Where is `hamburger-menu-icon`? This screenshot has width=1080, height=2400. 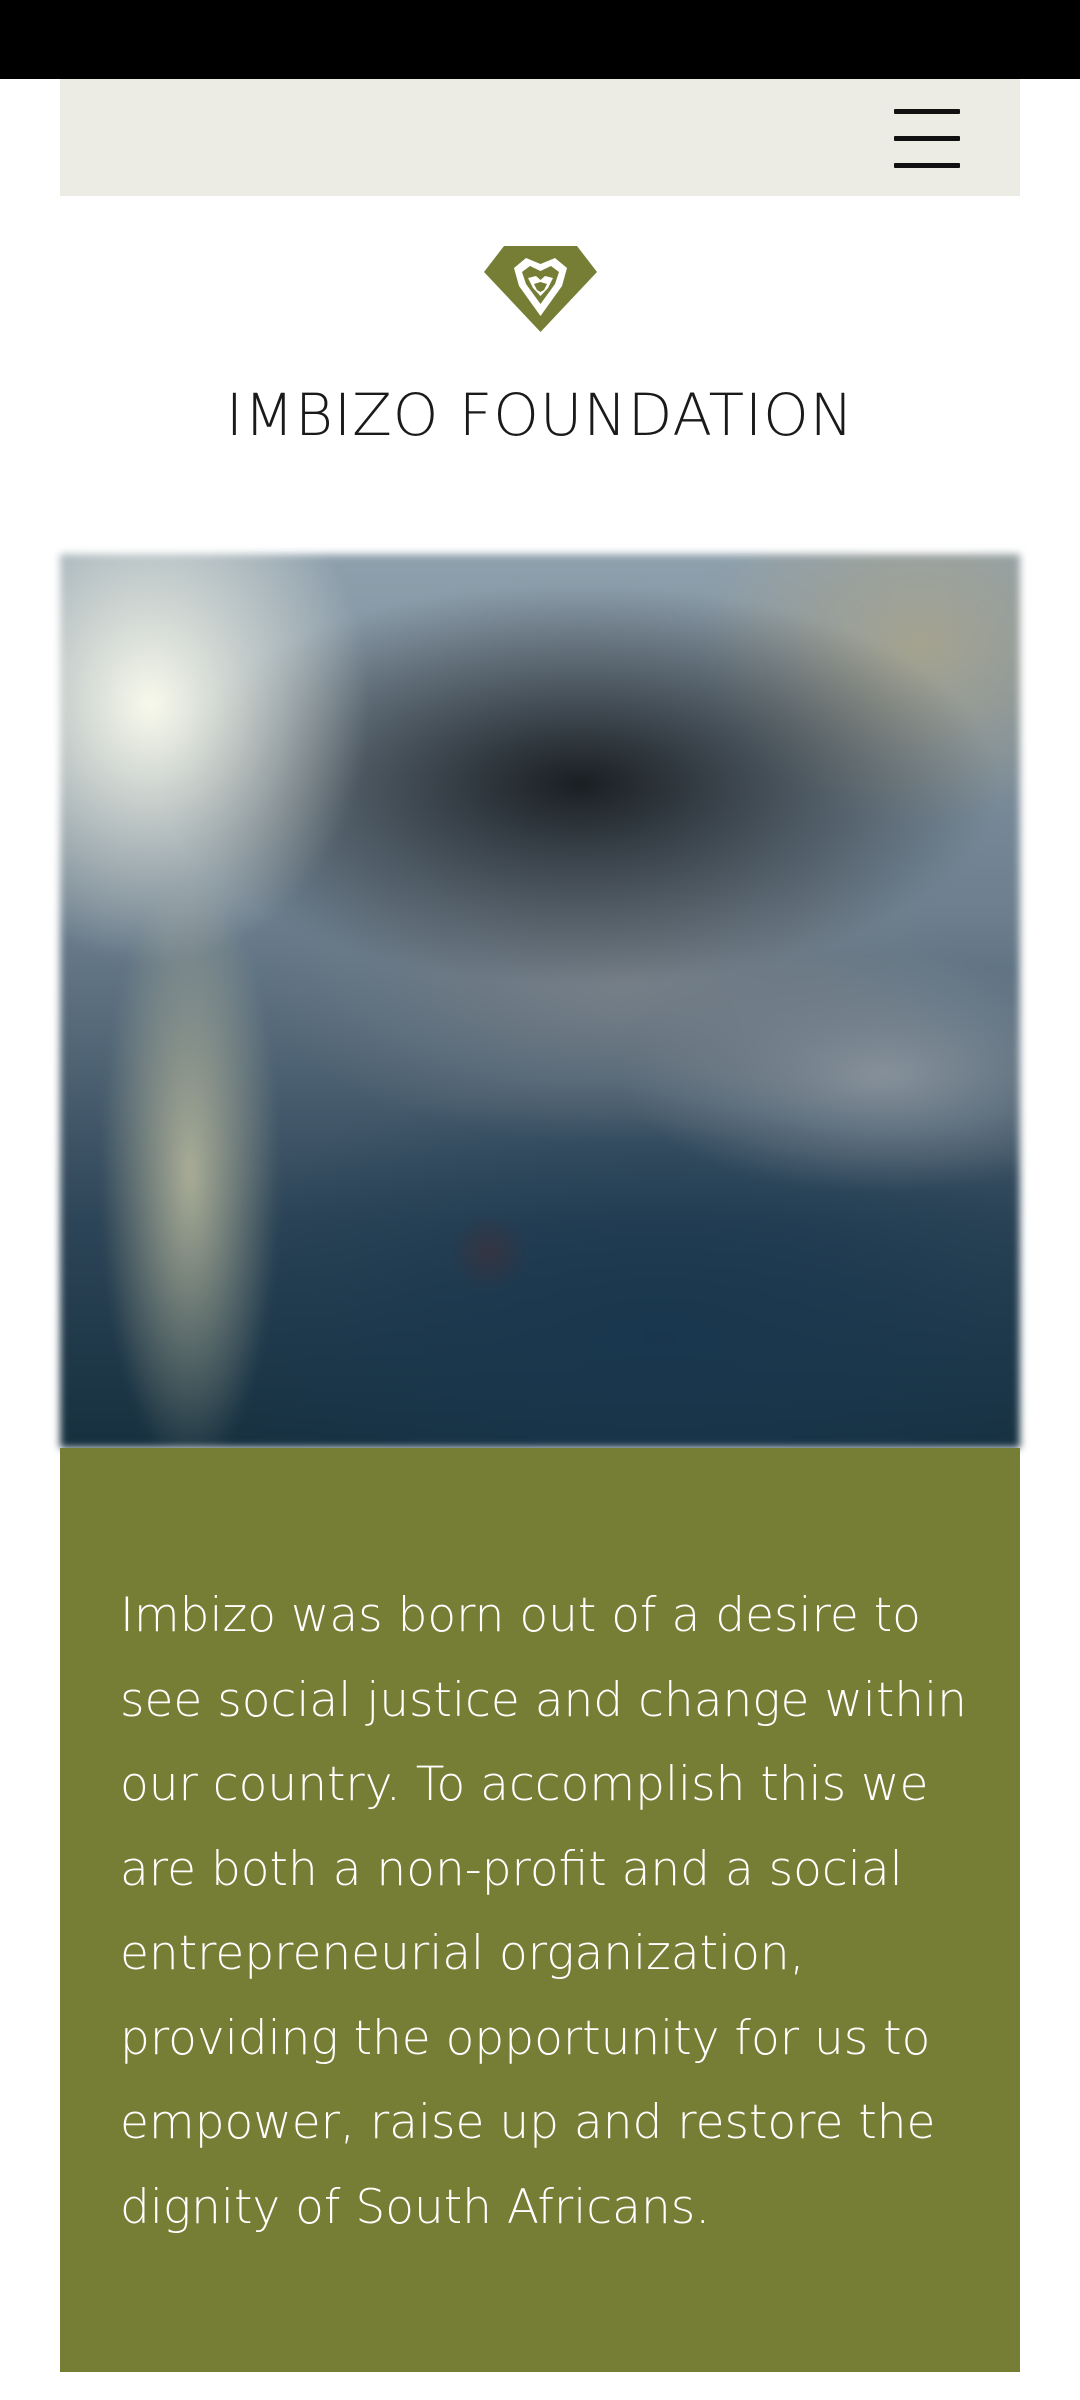 hamburger-menu-icon is located at coordinates (927, 138).